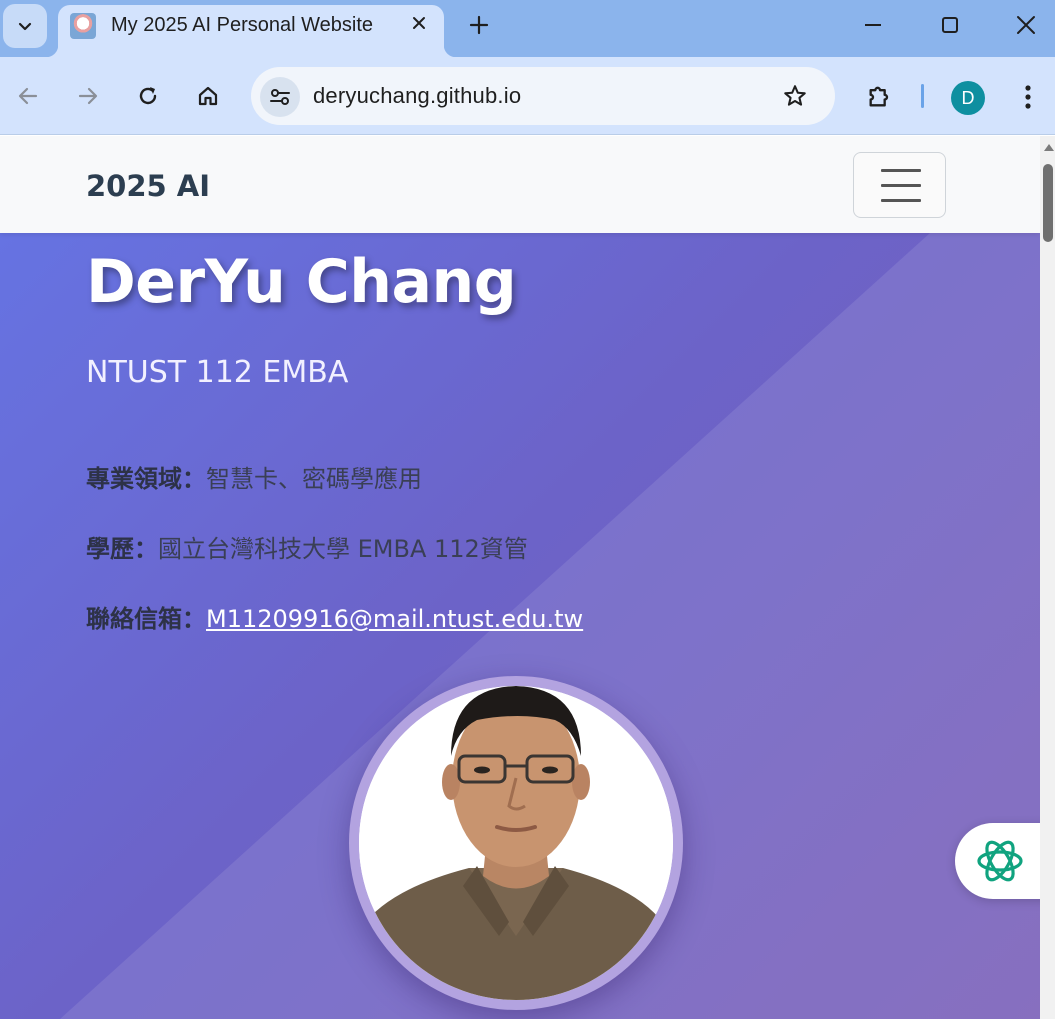  What do you see at coordinates (922, 96) in the screenshot?
I see `toolbar-separator` at bounding box center [922, 96].